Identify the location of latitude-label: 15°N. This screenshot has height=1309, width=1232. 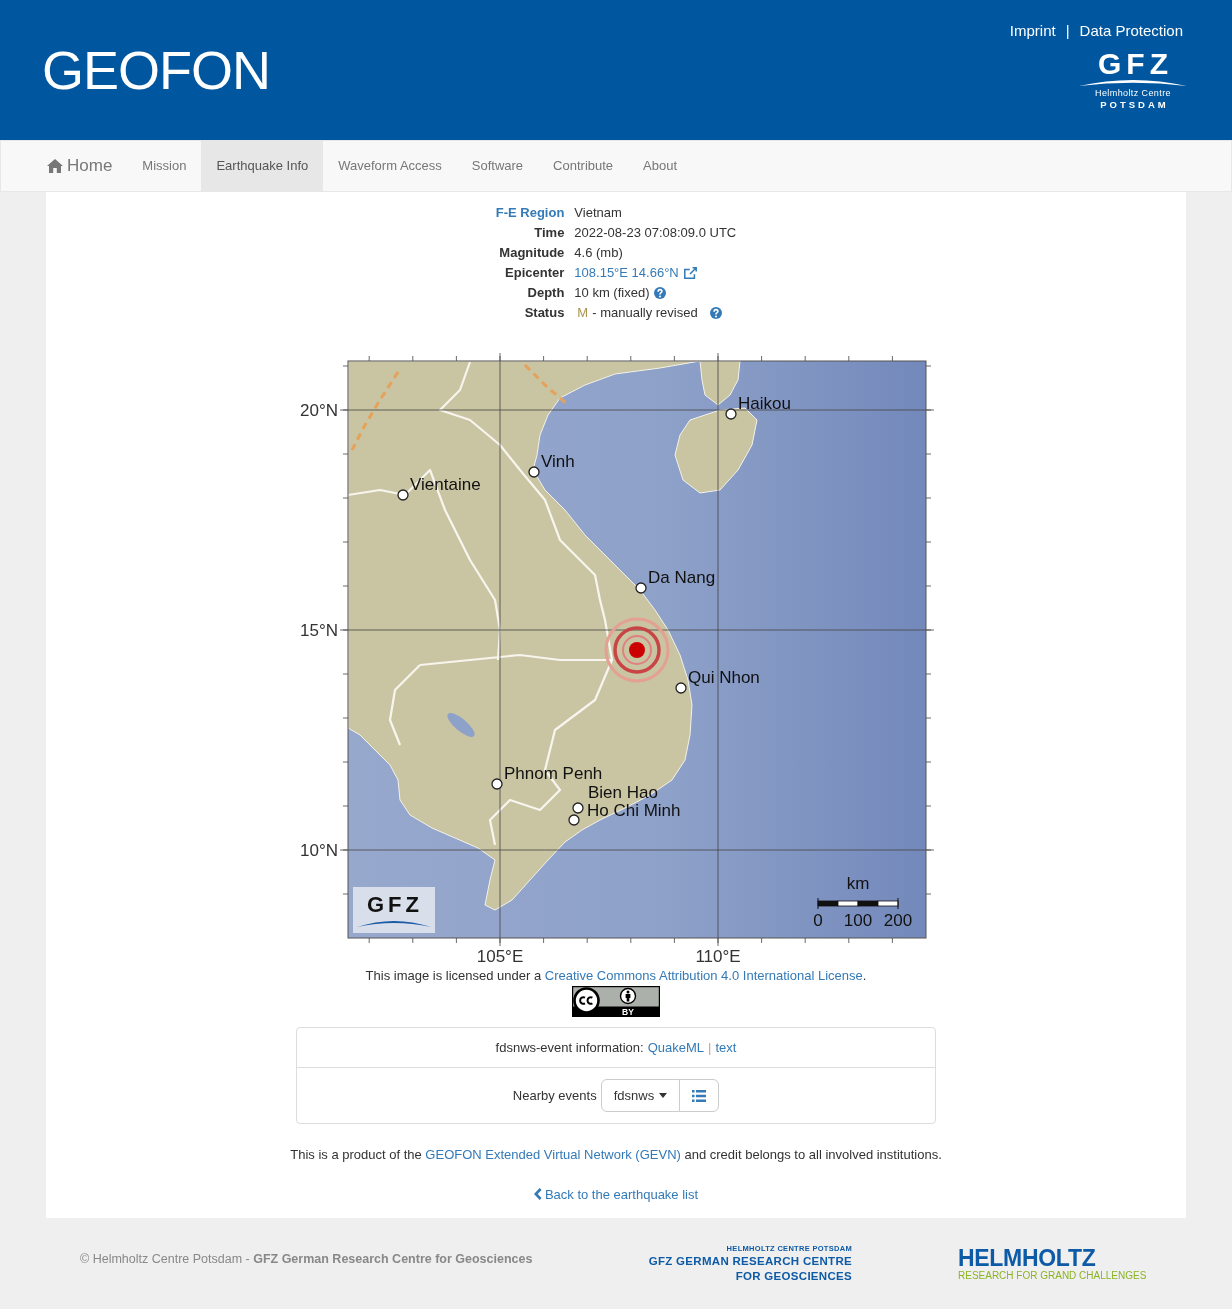
(319, 630).